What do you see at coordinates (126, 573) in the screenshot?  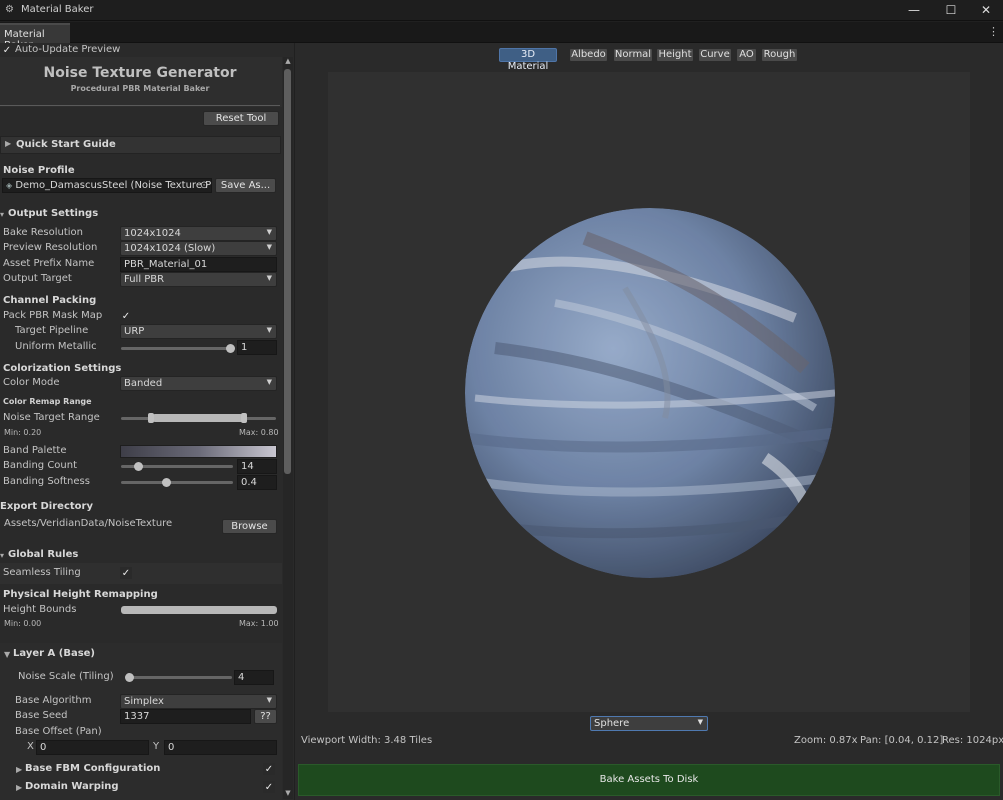 I see `seamless-checkbox: ✓` at bounding box center [126, 573].